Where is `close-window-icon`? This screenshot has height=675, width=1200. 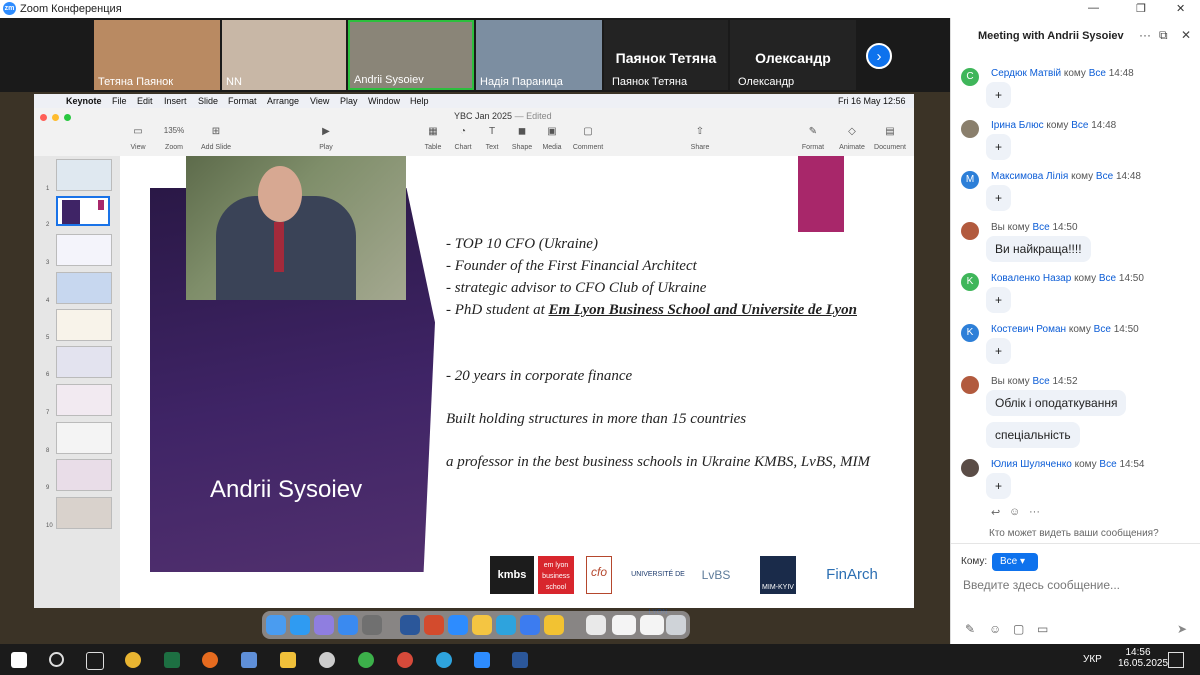
close-window-icon is located at coordinates (43, 117).